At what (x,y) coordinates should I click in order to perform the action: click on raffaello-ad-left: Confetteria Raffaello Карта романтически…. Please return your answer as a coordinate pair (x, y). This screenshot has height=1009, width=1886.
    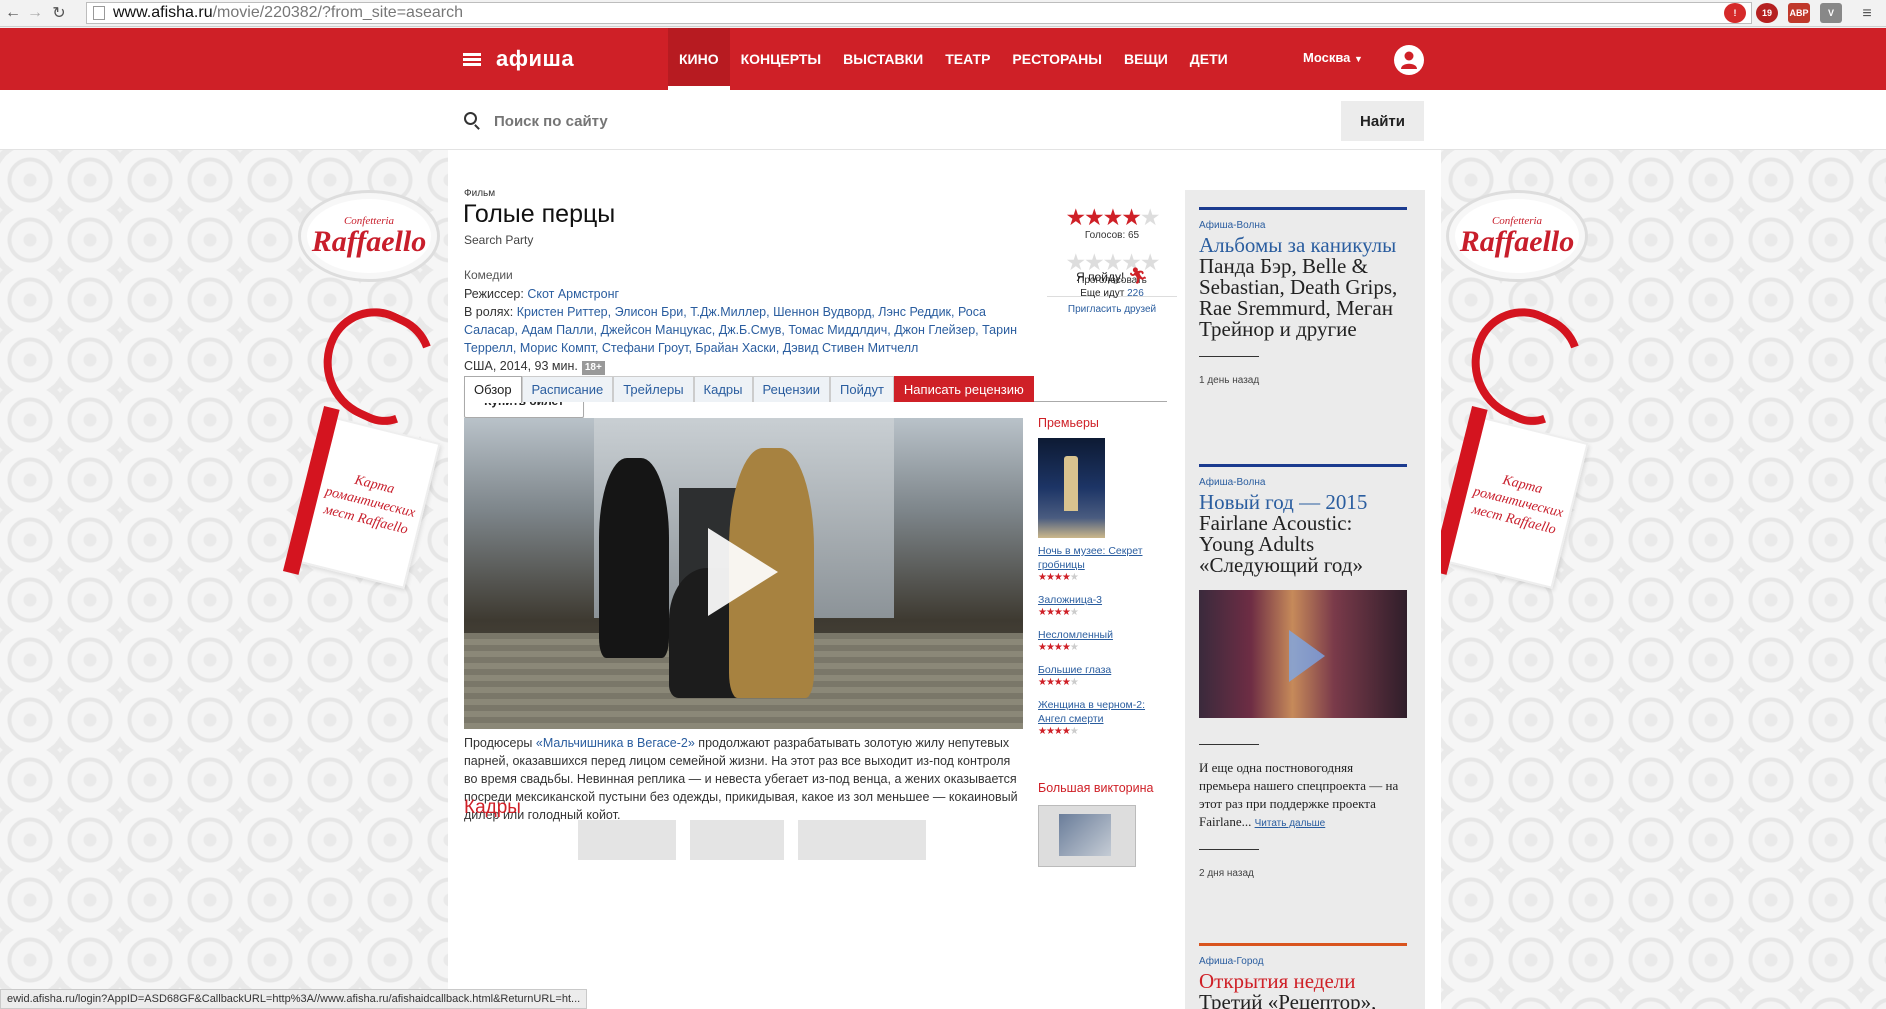
    Looking at the image, I should click on (374, 400).